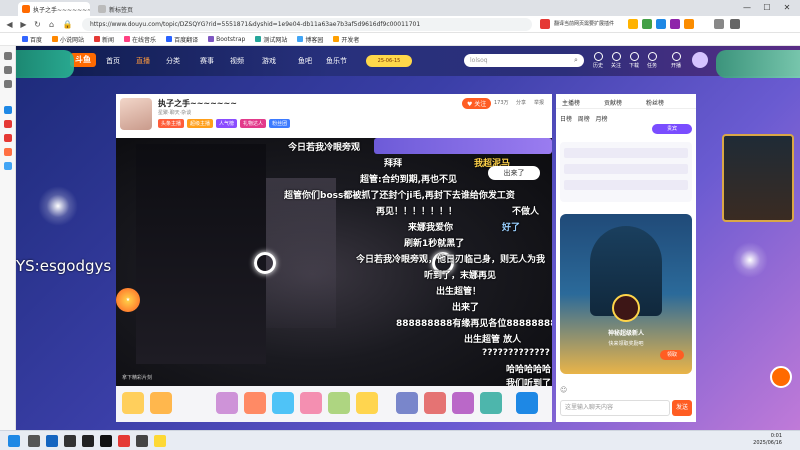  I want to click on browser-taskbar-icon, so click(124, 441).